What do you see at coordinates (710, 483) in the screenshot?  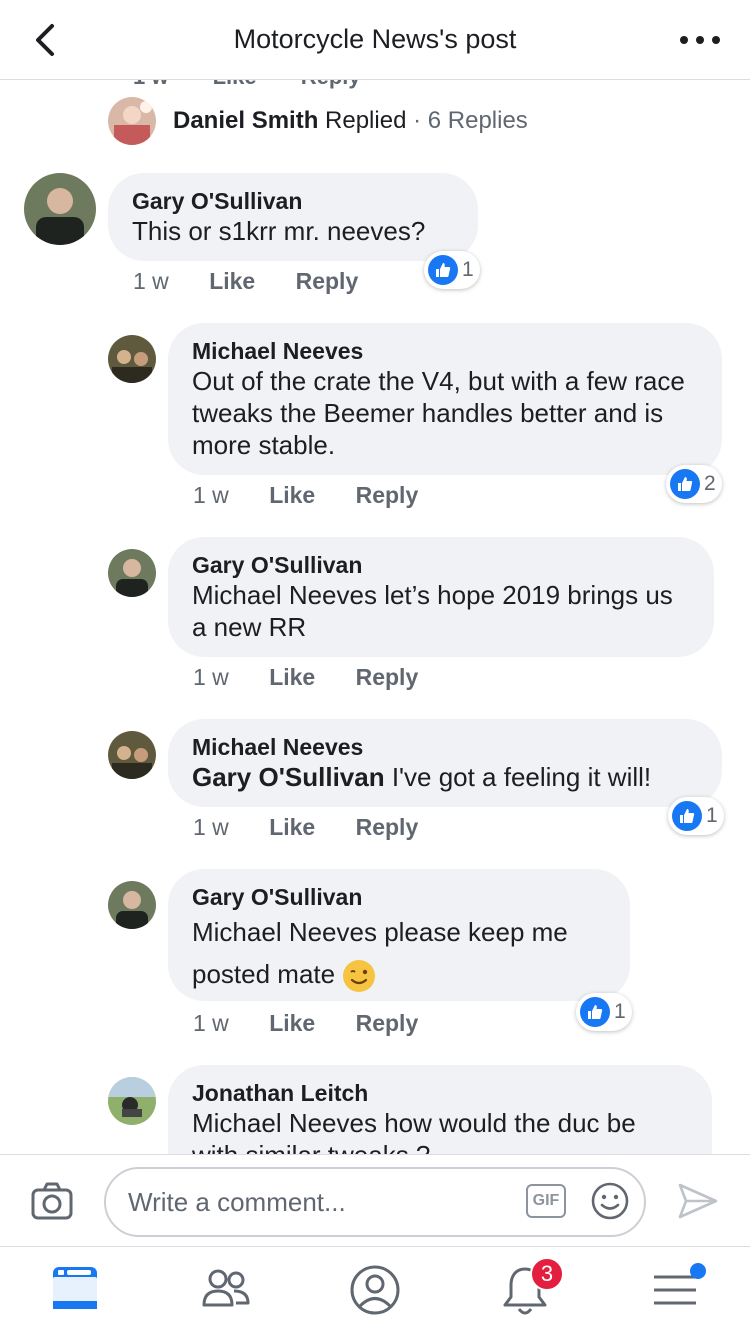 I see `reaction-number: 2` at bounding box center [710, 483].